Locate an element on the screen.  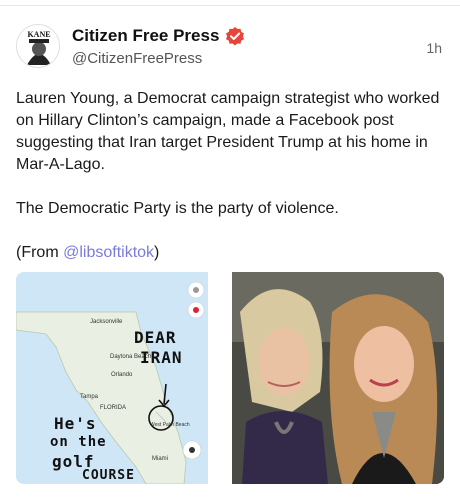
author-names: Citizen Free Press @CitizenFreePress is located at coordinates (158, 46).